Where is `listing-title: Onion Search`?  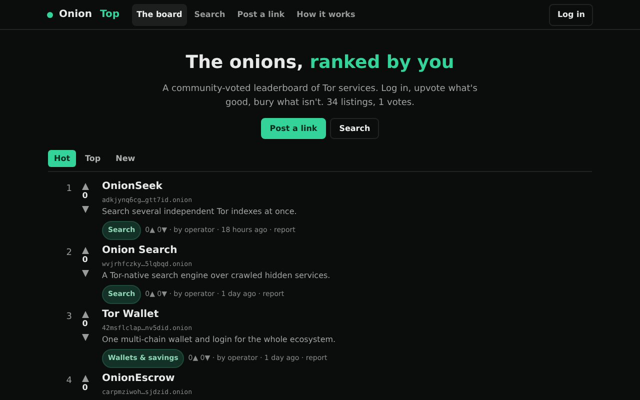 listing-title: Onion Search is located at coordinates (140, 251).